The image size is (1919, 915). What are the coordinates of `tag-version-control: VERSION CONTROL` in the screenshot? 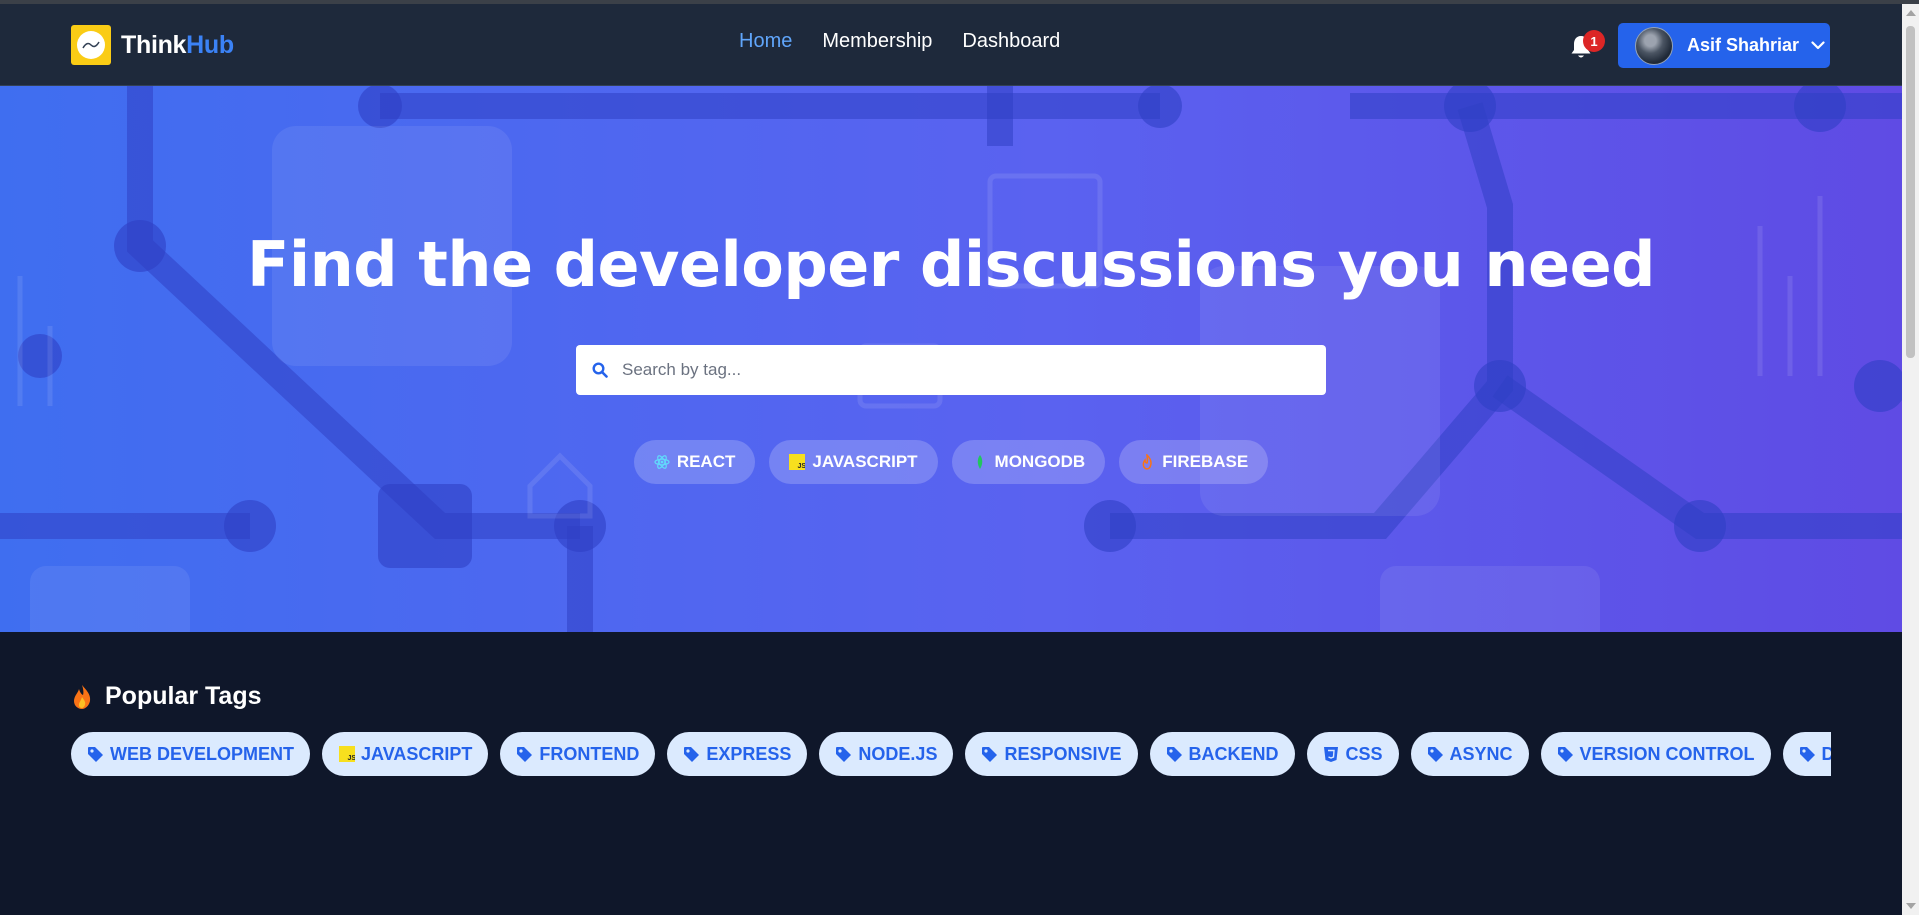 It's located at (1655, 754).